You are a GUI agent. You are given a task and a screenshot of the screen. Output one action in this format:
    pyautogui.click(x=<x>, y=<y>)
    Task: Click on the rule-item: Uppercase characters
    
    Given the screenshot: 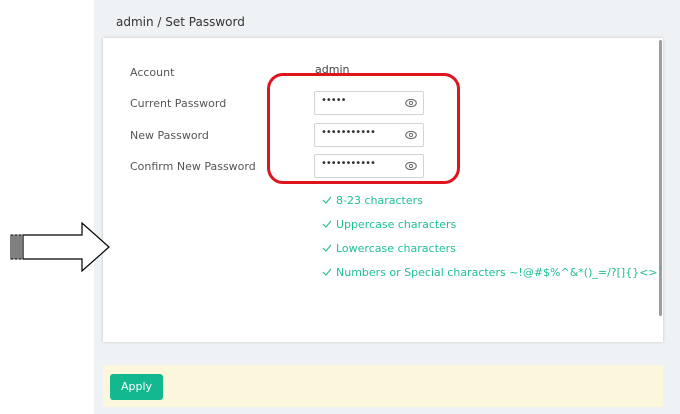 What is the action you would take?
    pyautogui.click(x=389, y=224)
    